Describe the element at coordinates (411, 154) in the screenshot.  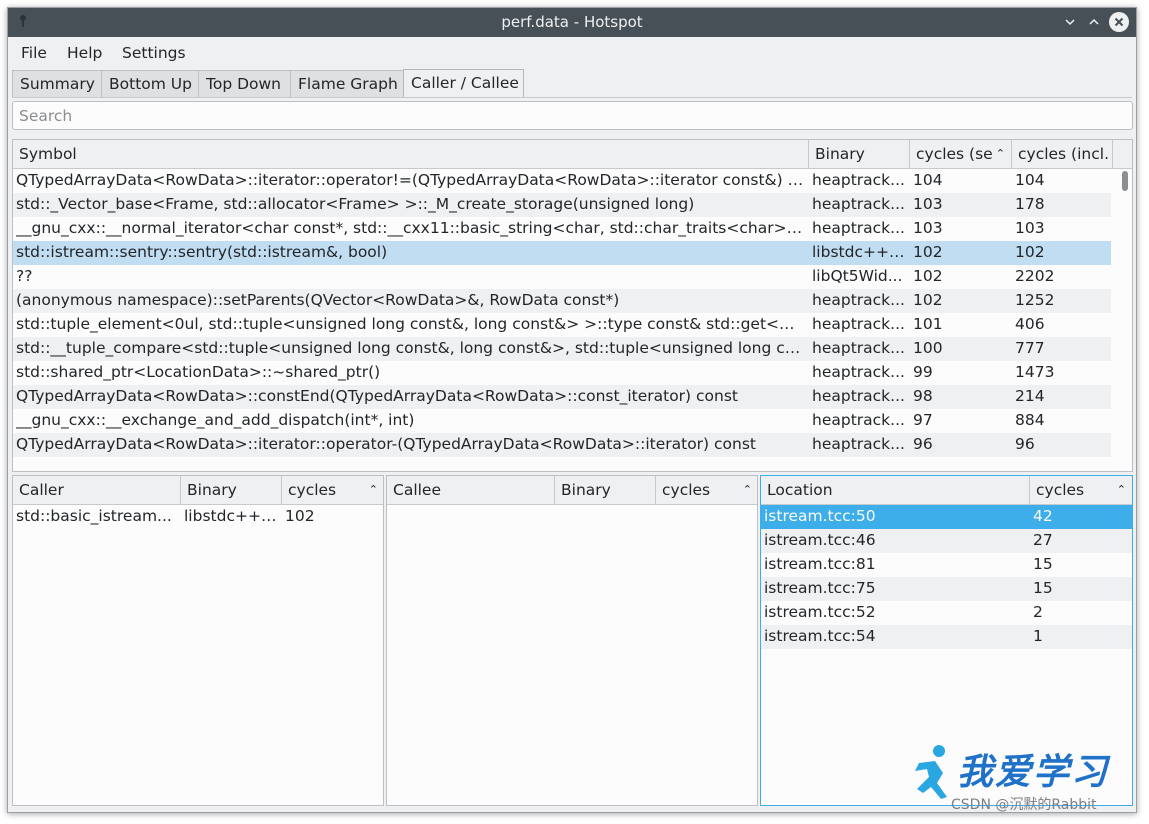
I see `column-header-symbol: Symbol` at that location.